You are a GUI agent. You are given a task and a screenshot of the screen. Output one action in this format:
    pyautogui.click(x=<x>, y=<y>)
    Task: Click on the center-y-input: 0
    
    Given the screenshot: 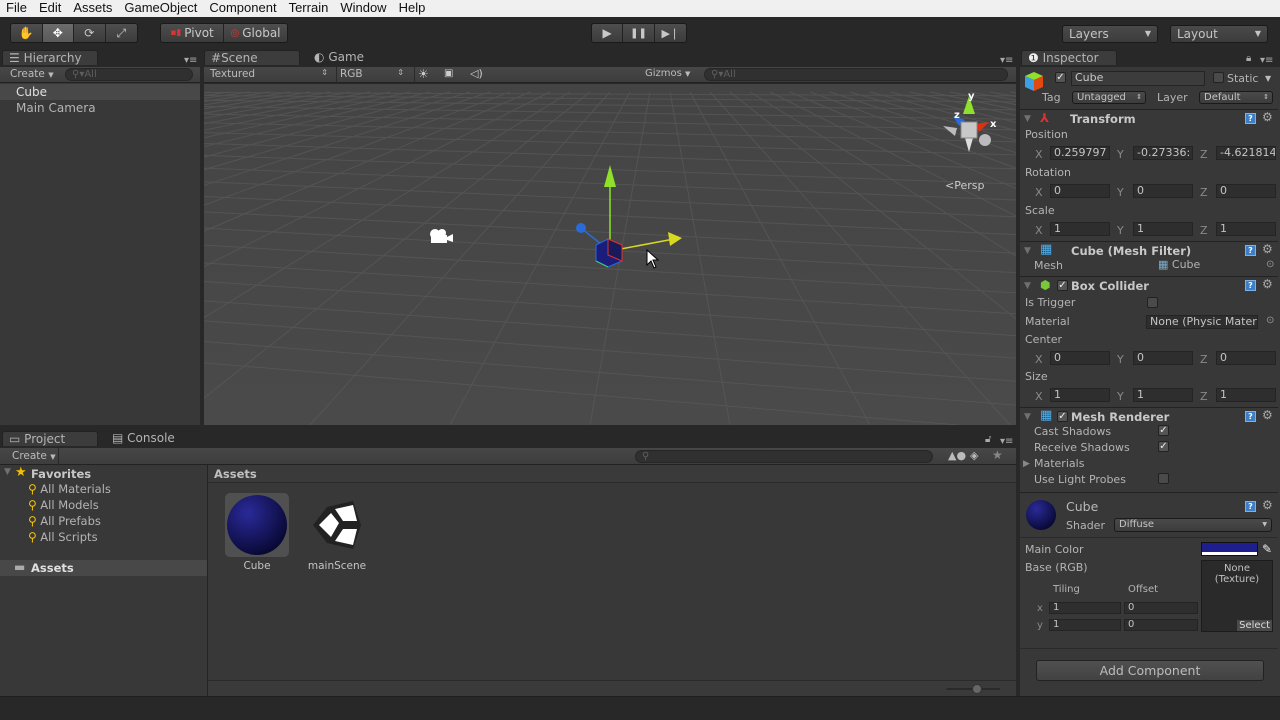 What is the action you would take?
    pyautogui.click(x=1163, y=358)
    